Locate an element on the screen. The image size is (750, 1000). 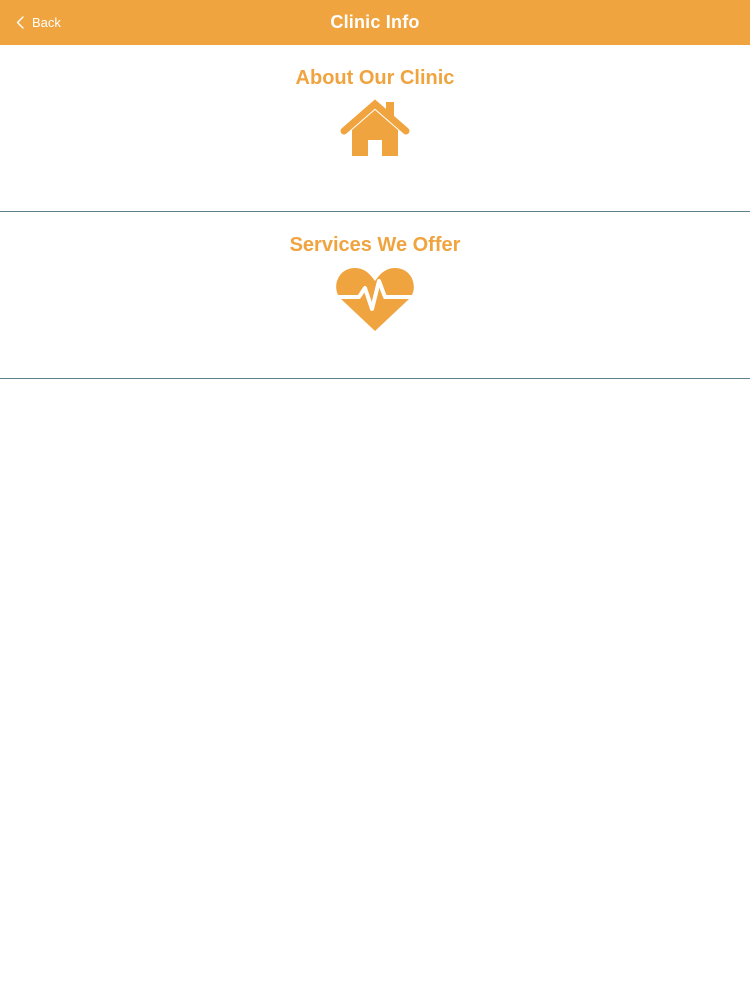
about-clinic-title: About Our Clinic is located at coordinates (375, 78).